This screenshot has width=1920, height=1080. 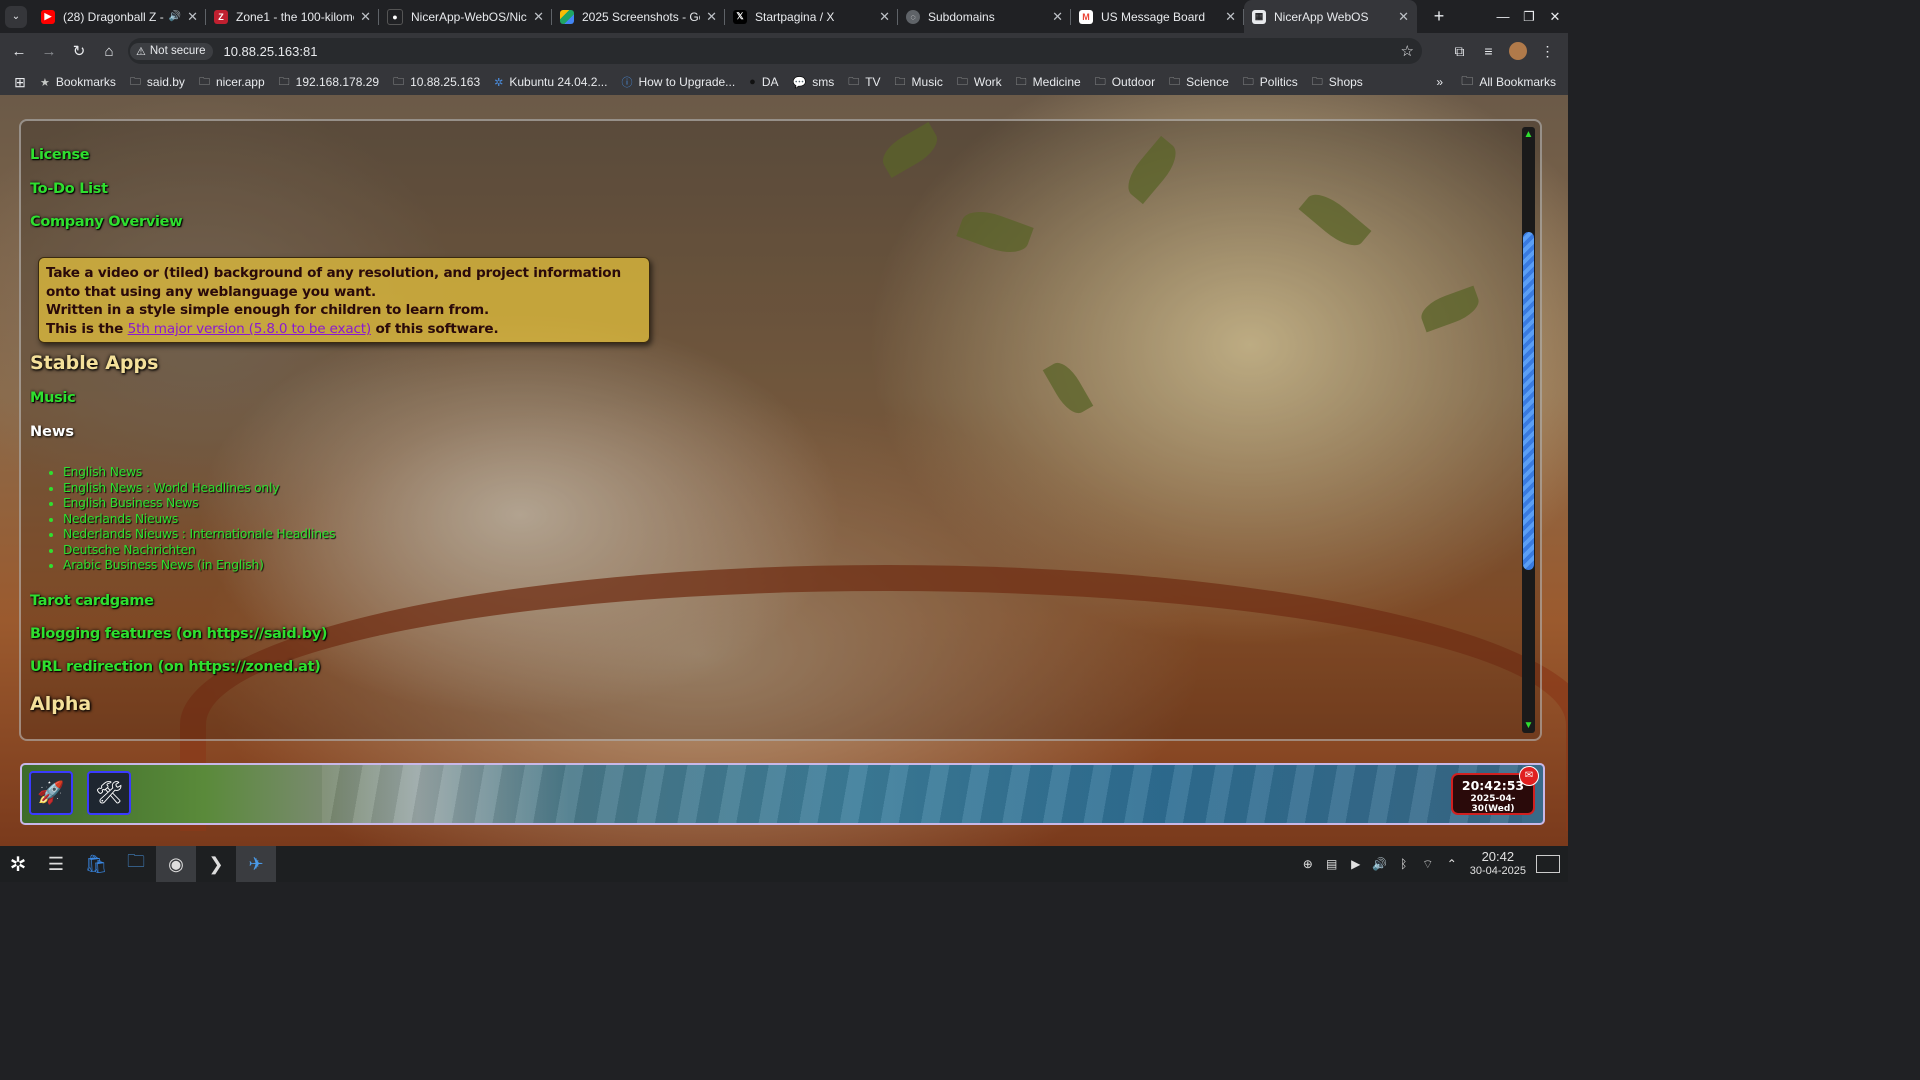 I want to click on tab-x: 𝕏 Startpagina / X ✕, so click(x=811, y=16).